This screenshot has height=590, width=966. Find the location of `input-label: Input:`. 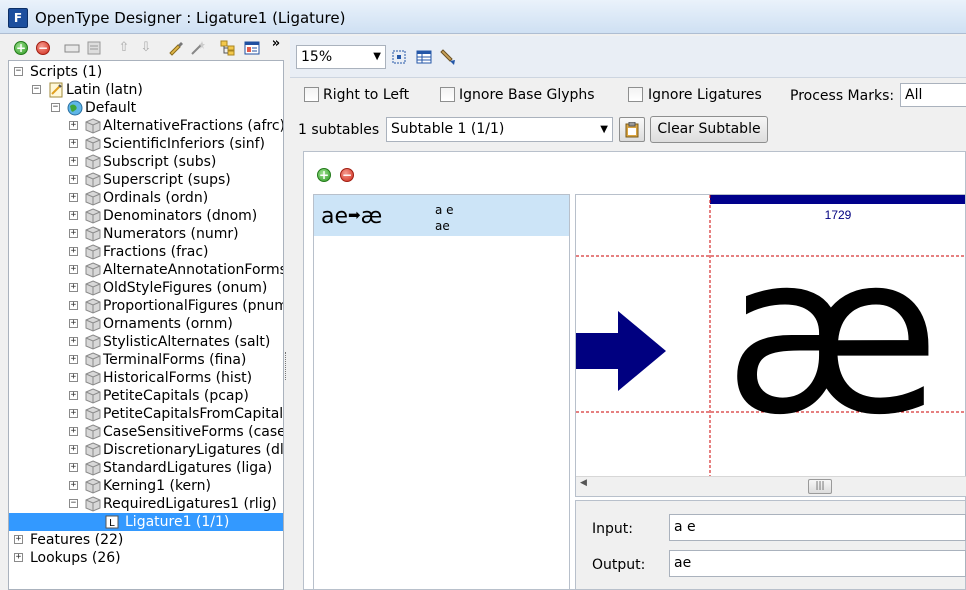

input-label: Input: is located at coordinates (612, 529).